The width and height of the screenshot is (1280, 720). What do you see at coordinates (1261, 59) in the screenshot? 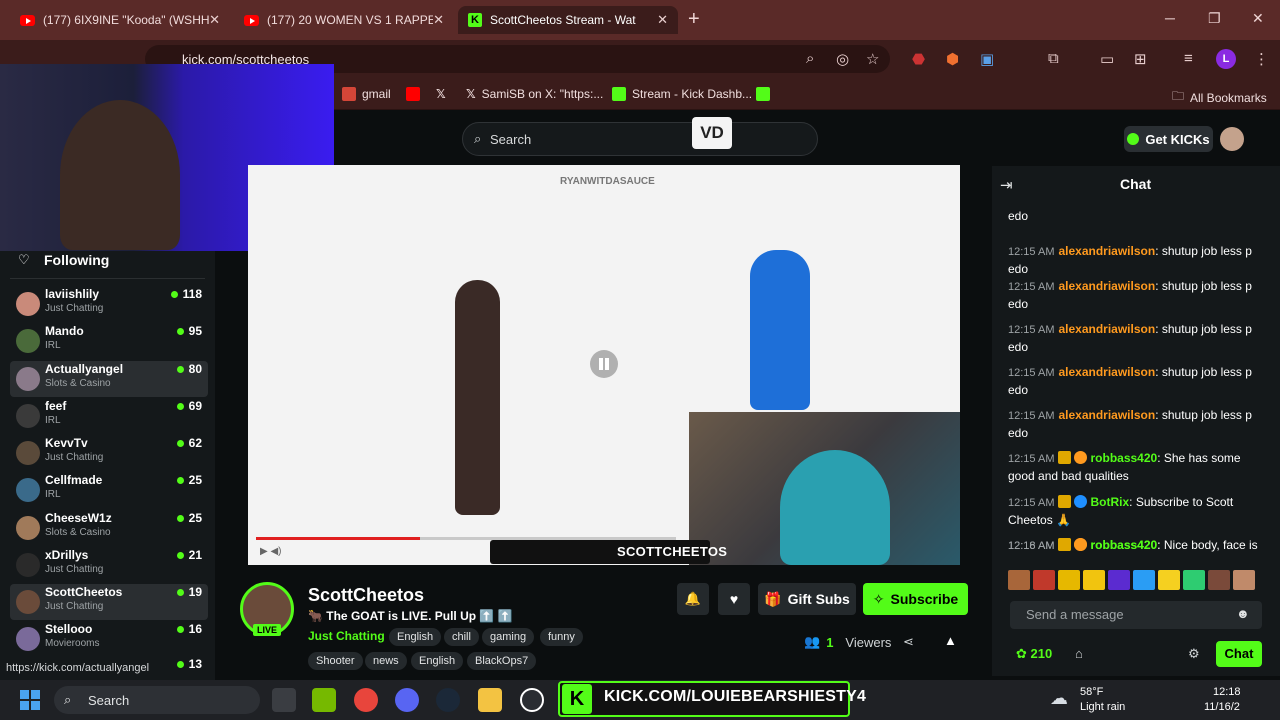
I see `menu-icon: ⋮` at bounding box center [1261, 59].